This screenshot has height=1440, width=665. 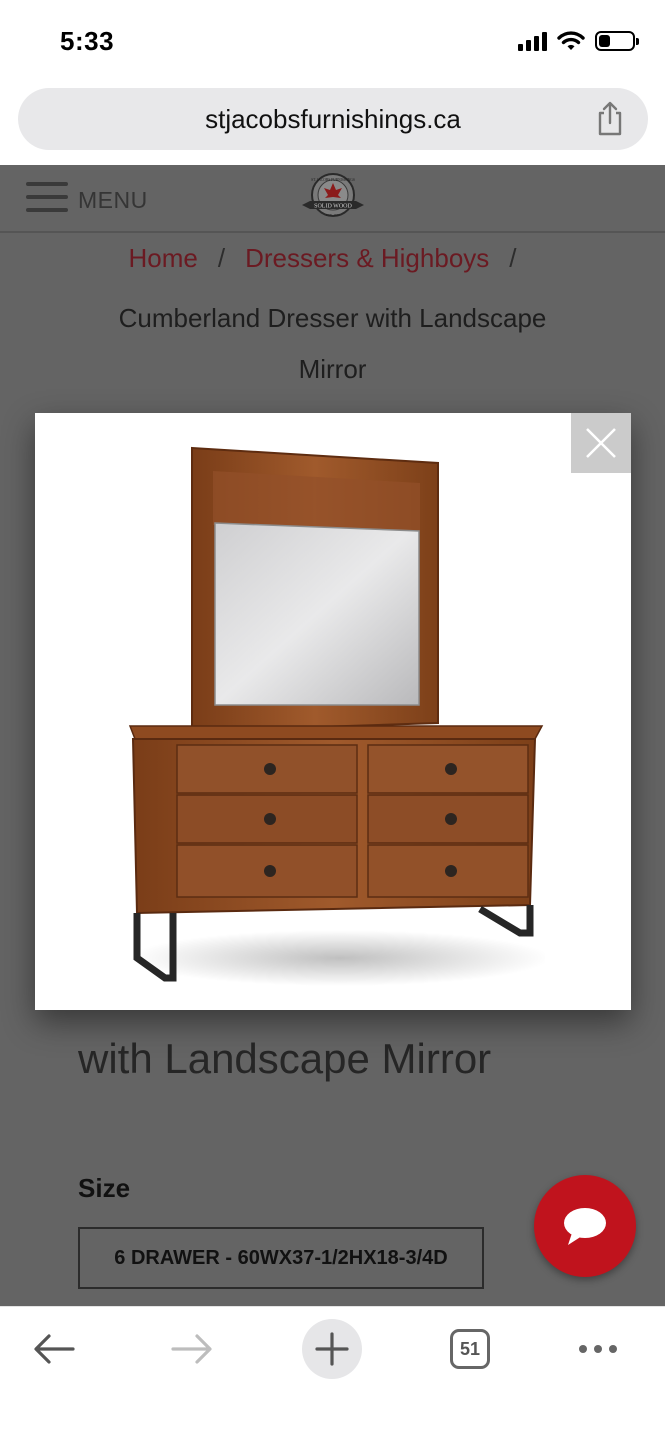 What do you see at coordinates (285, 1058) in the screenshot?
I see `product-title: with Landscape Mirror` at bounding box center [285, 1058].